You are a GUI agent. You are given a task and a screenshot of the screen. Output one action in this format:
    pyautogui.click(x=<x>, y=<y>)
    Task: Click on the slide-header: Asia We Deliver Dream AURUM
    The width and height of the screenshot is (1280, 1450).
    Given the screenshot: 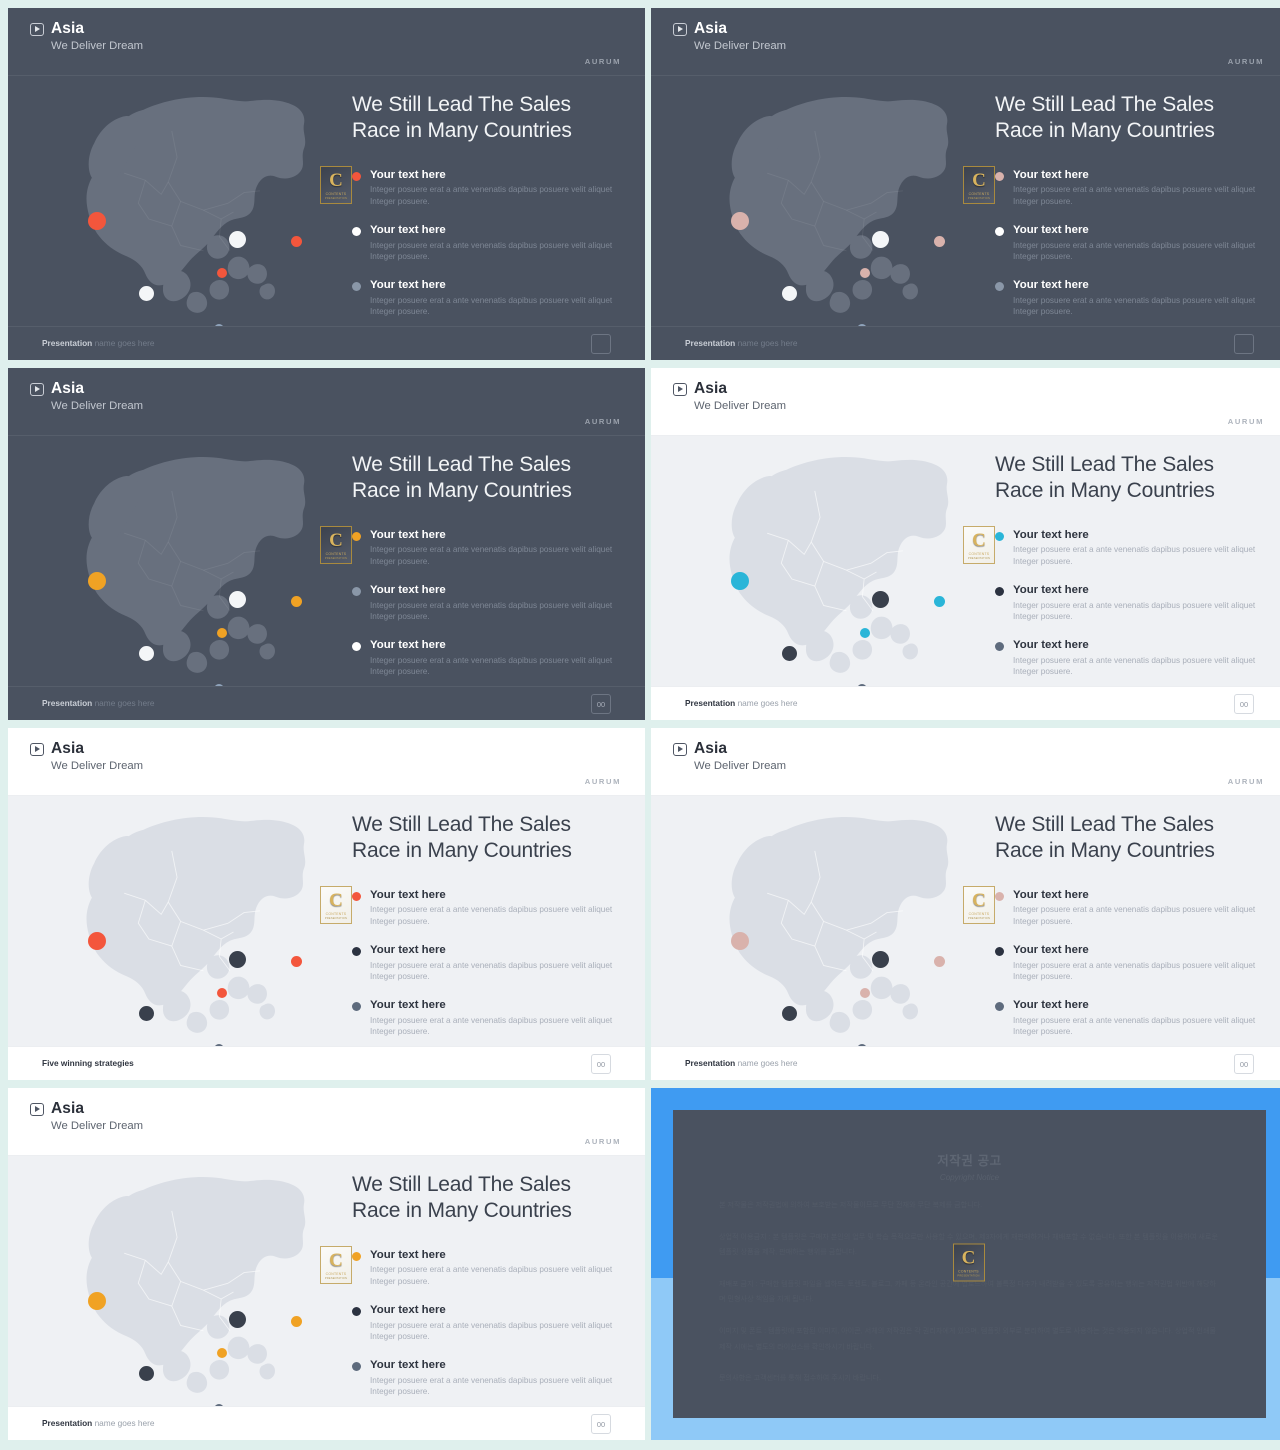 What is the action you would take?
    pyautogui.click(x=965, y=762)
    